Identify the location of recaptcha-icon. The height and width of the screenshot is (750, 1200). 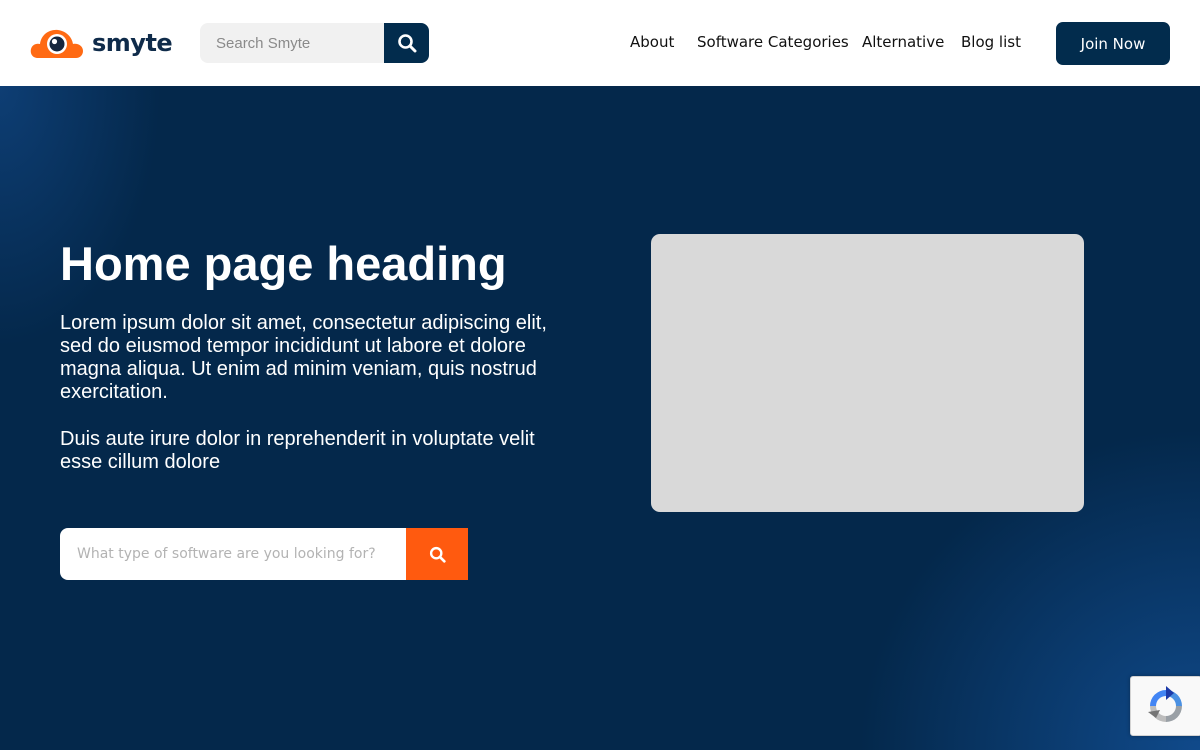
(1165, 704).